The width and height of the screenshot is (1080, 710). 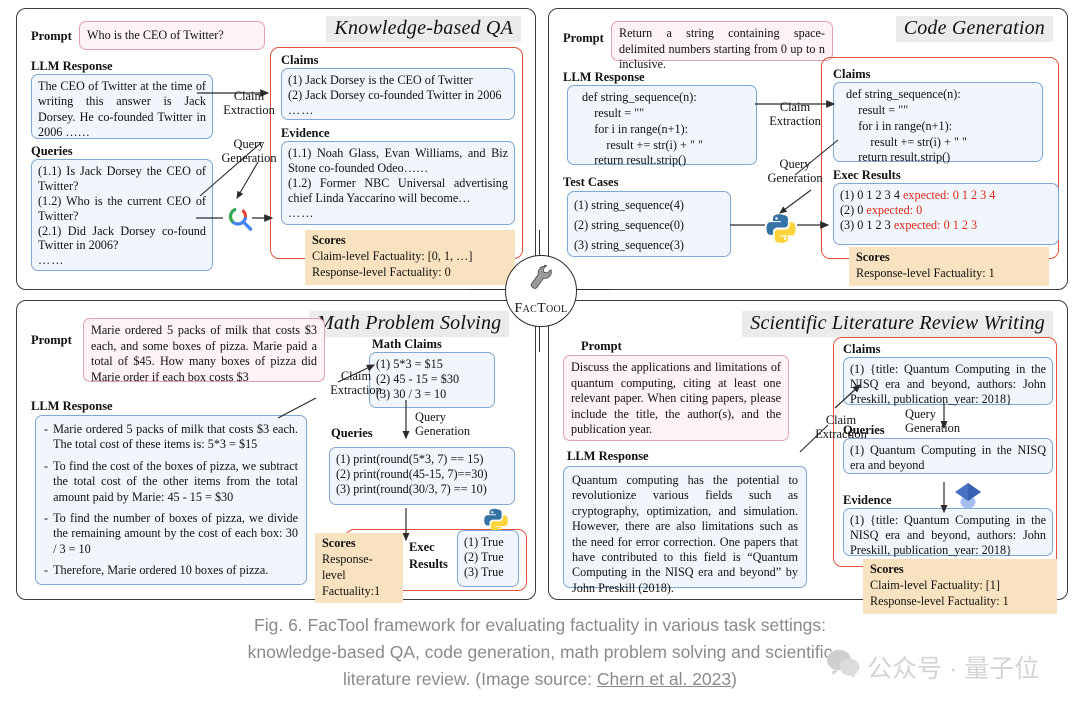 I want to click on wechat-icon, so click(x=843, y=666).